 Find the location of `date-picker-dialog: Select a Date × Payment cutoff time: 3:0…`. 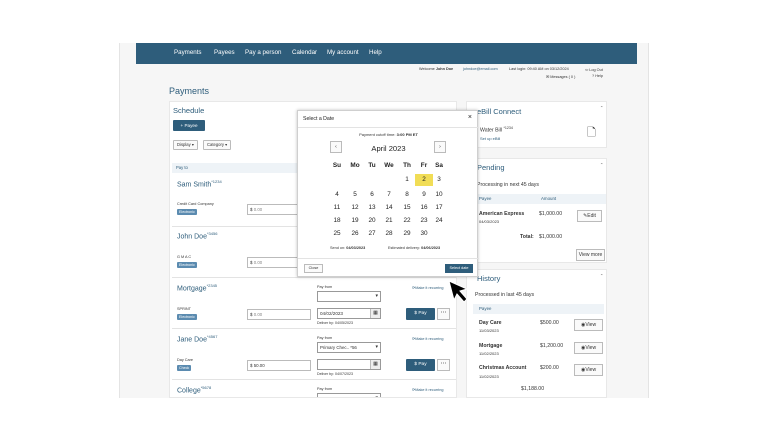

date-picker-dialog: Select a Date × Payment cutoff time: 3:0… is located at coordinates (388, 193).